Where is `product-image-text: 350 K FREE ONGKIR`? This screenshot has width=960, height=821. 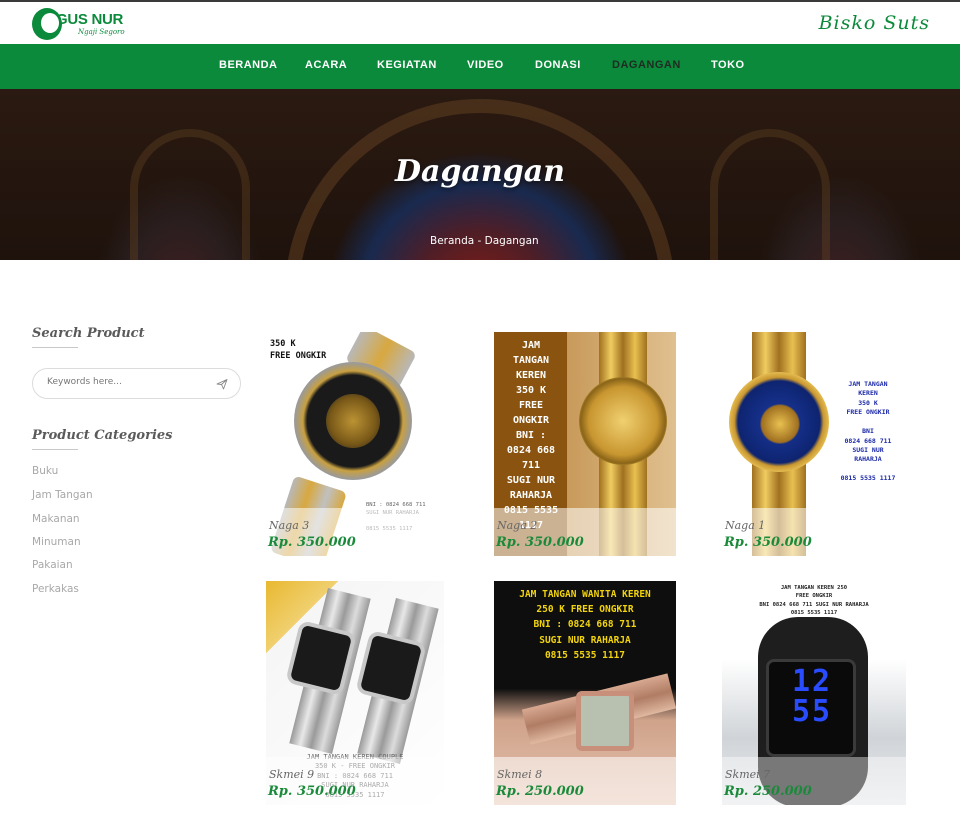 product-image-text: 350 K FREE ONGKIR is located at coordinates (298, 350).